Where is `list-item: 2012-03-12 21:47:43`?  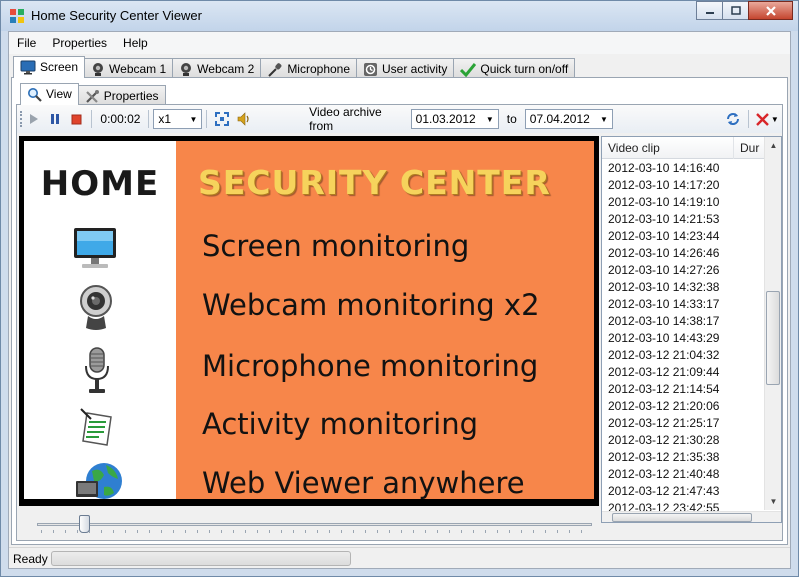
list-item: 2012-03-12 21:47:43 is located at coordinates (683, 491).